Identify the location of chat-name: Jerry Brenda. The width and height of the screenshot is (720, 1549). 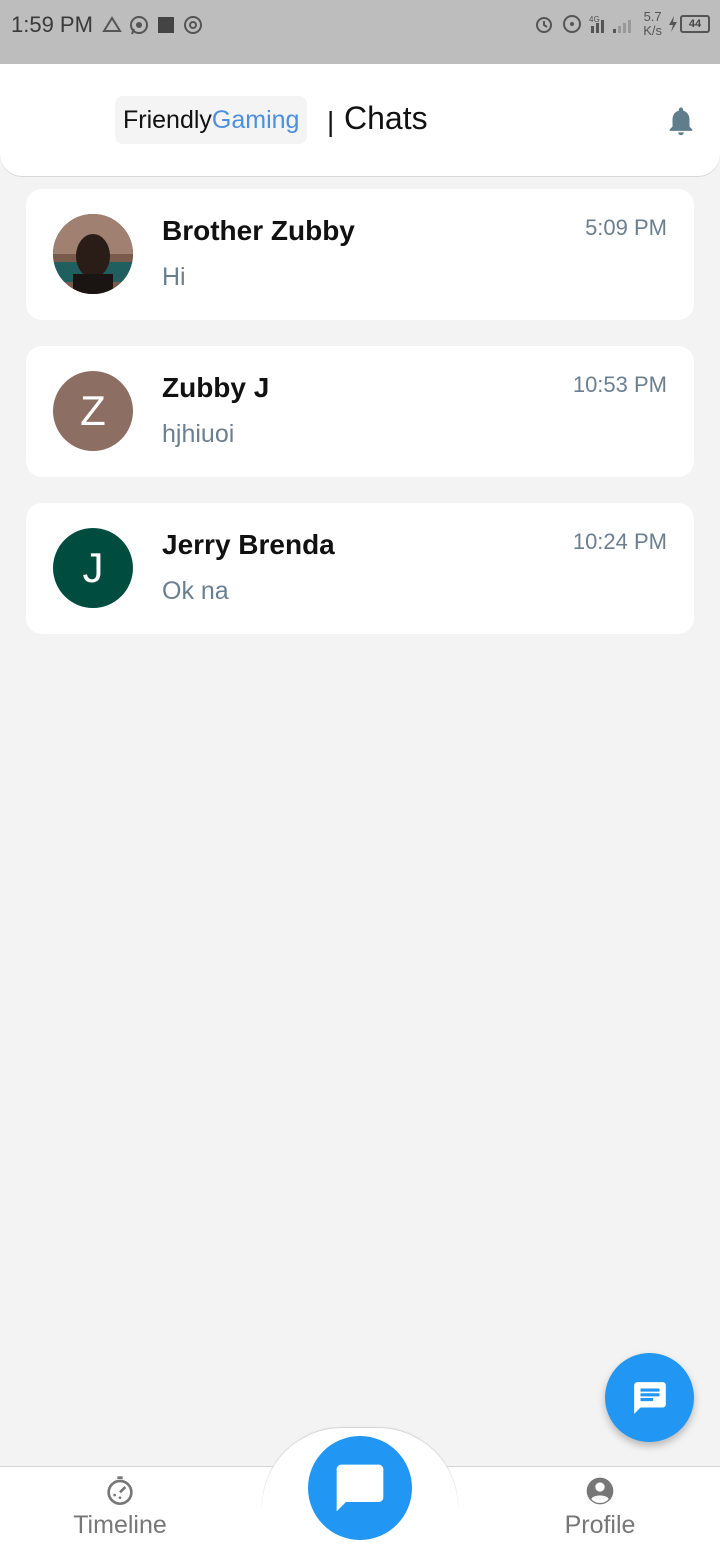
(248, 544).